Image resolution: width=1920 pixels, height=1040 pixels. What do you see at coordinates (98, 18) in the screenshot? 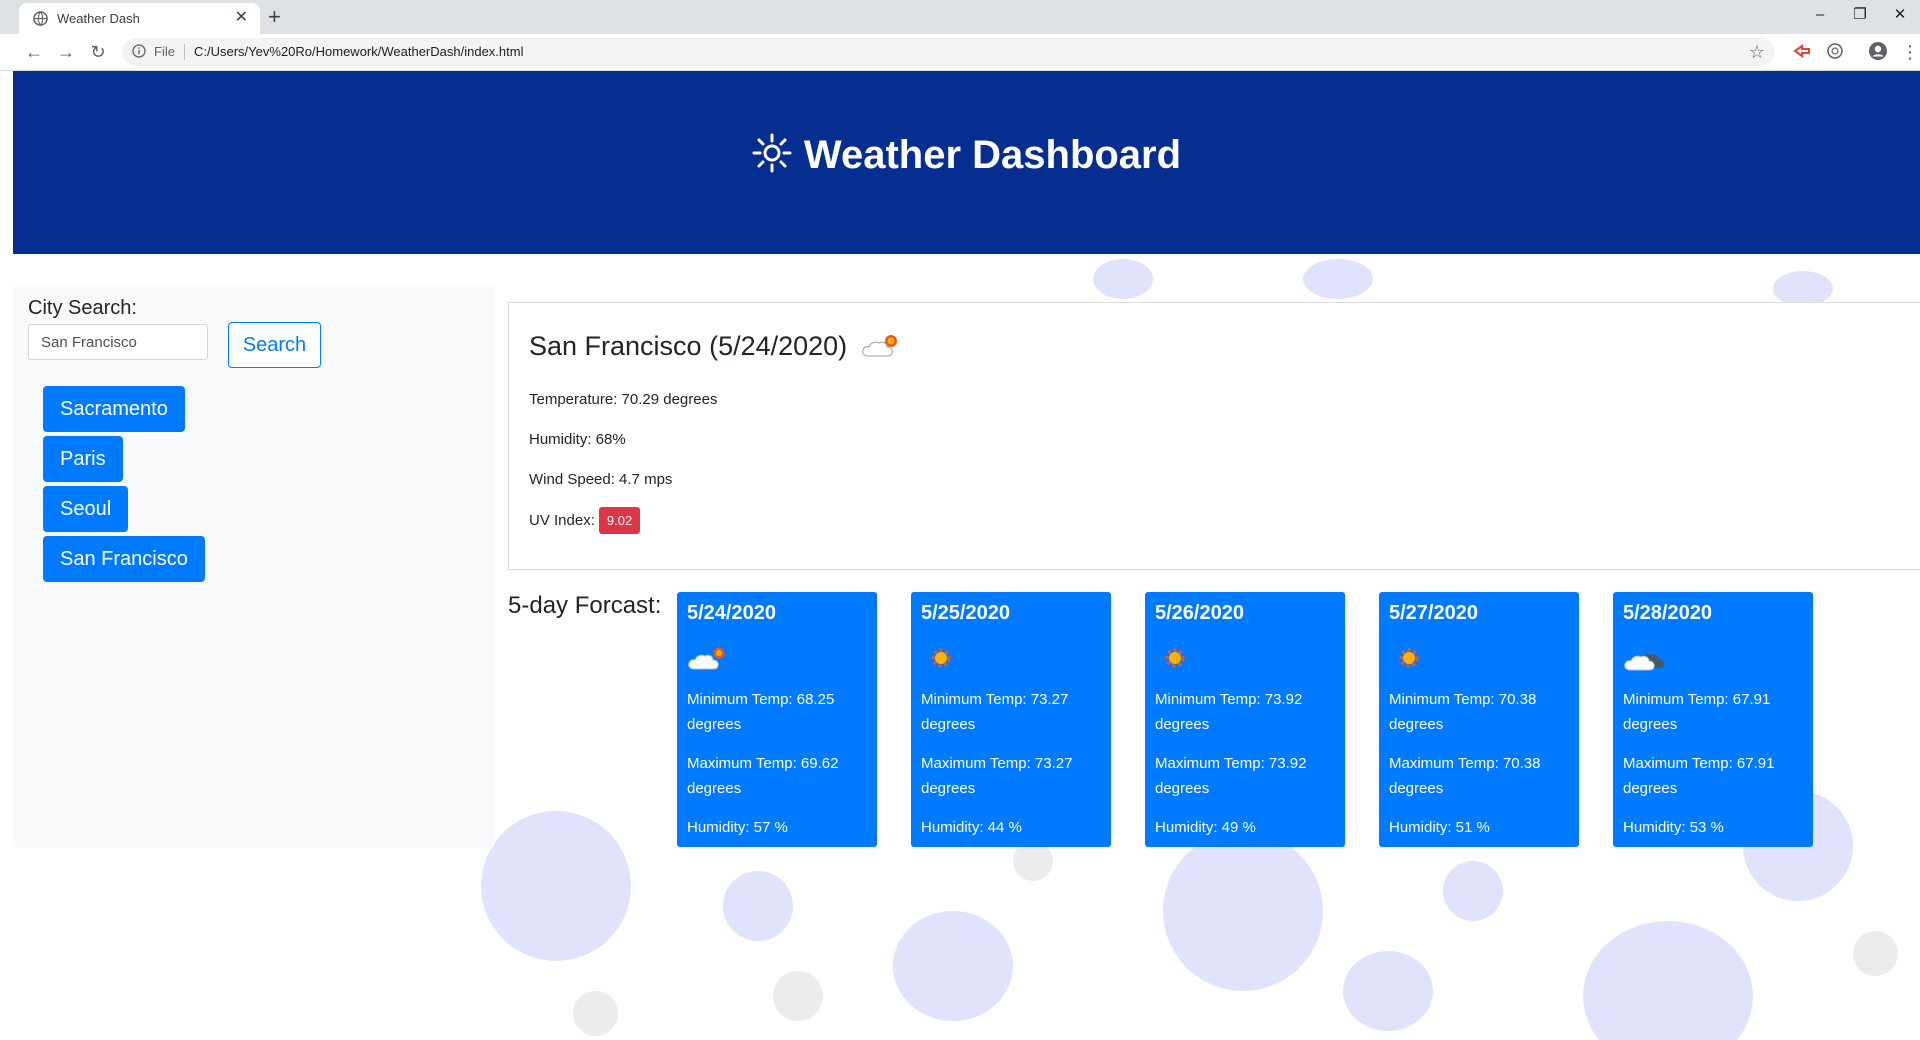
I see `tab-title: Weather Dash` at bounding box center [98, 18].